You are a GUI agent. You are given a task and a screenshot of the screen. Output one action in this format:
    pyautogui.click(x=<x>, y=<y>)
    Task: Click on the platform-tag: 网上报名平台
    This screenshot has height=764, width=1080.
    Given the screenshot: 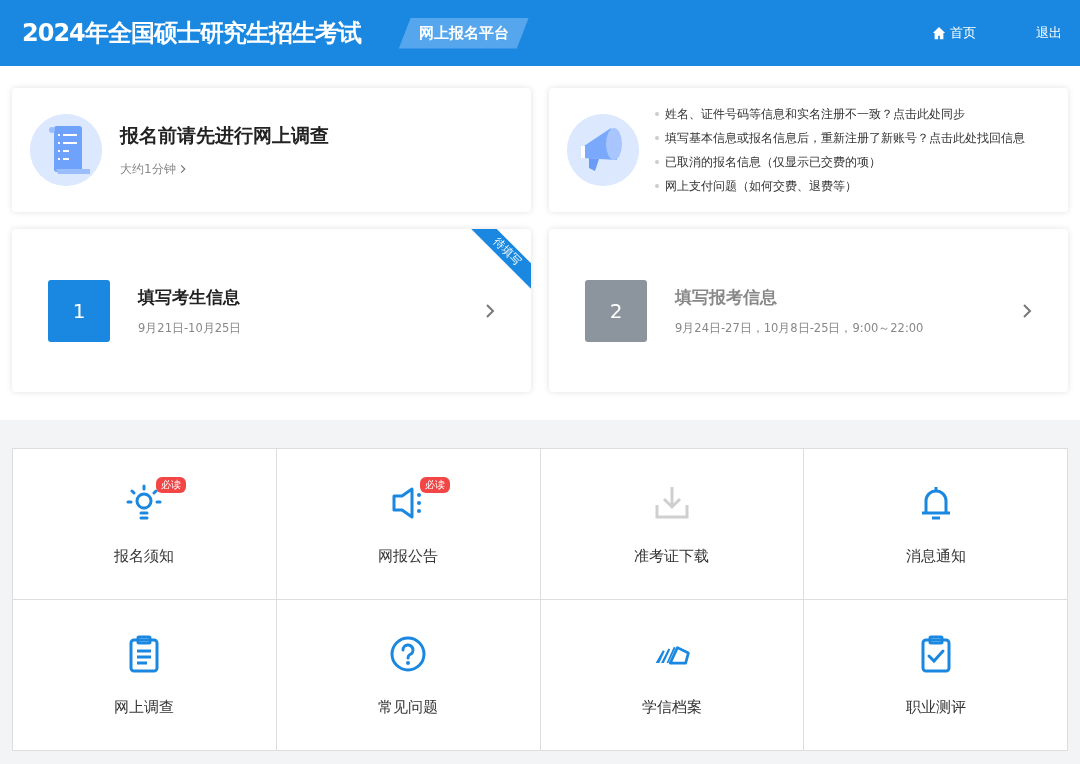 What is the action you would take?
    pyautogui.click(x=463, y=33)
    